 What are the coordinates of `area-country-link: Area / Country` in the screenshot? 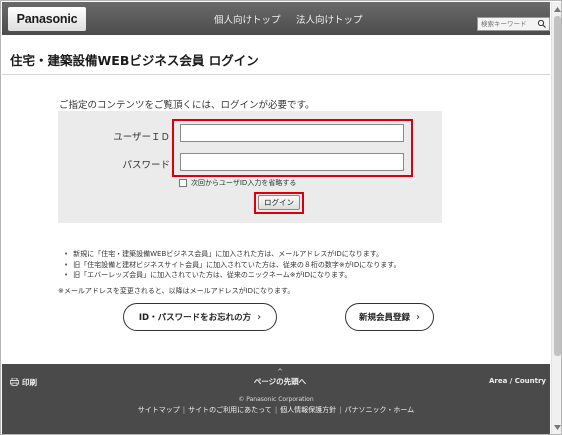 It's located at (517, 381).